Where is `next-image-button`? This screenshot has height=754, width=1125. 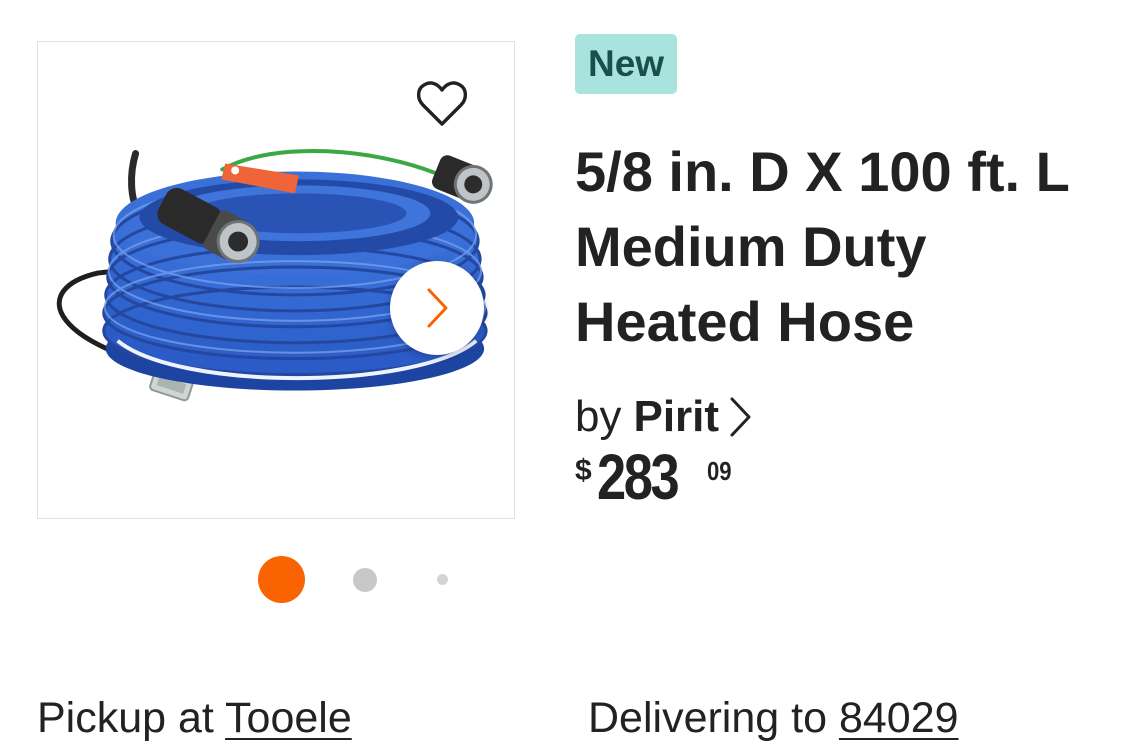 next-image-button is located at coordinates (437, 308).